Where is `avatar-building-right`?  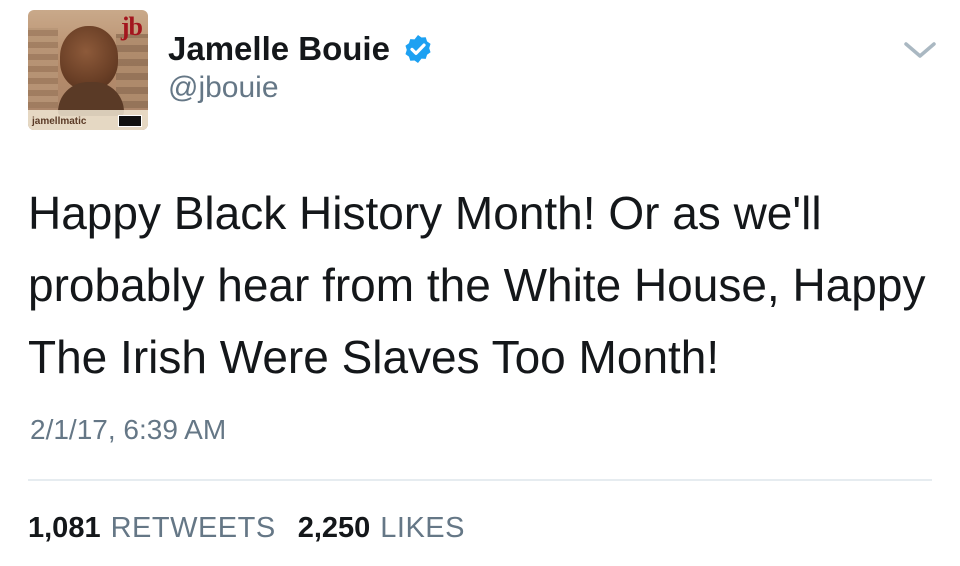
avatar-building-right is located at coordinates (132, 71).